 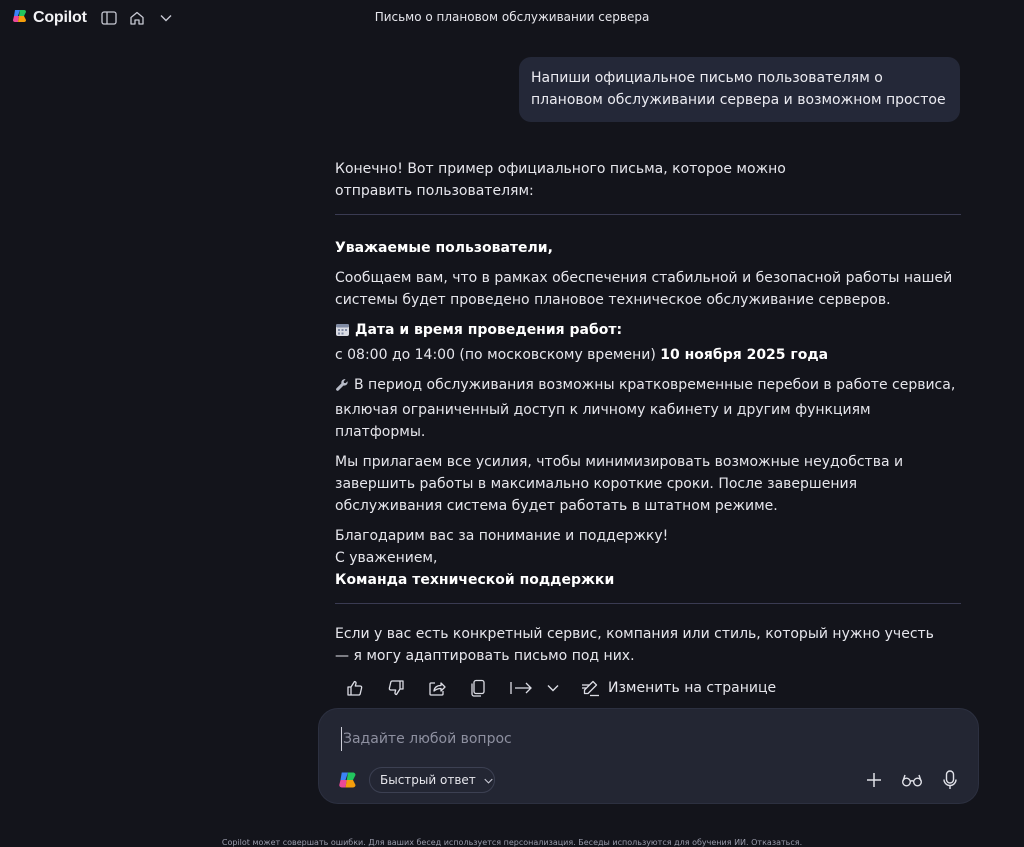 What do you see at coordinates (489, 330) in the screenshot?
I see `letter-date-heading: Дата и время проведения работ:` at bounding box center [489, 330].